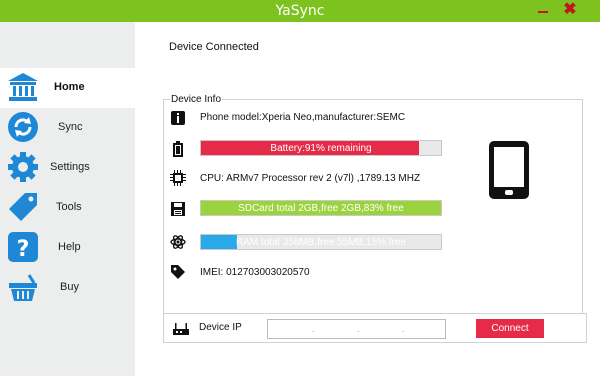 The width and height of the screenshot is (600, 376). I want to click on device-info-title: Device Info, so click(196, 99).